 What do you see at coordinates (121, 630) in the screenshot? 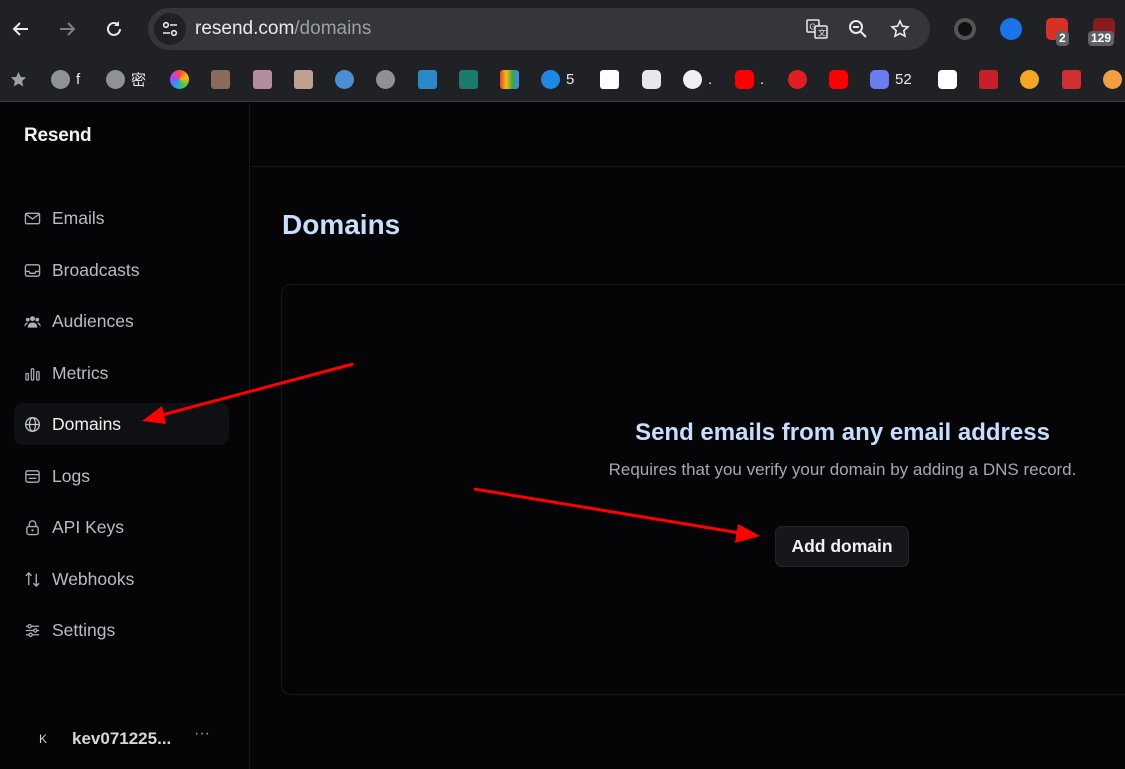
I see `sidebar-item-settings: Settings` at bounding box center [121, 630].